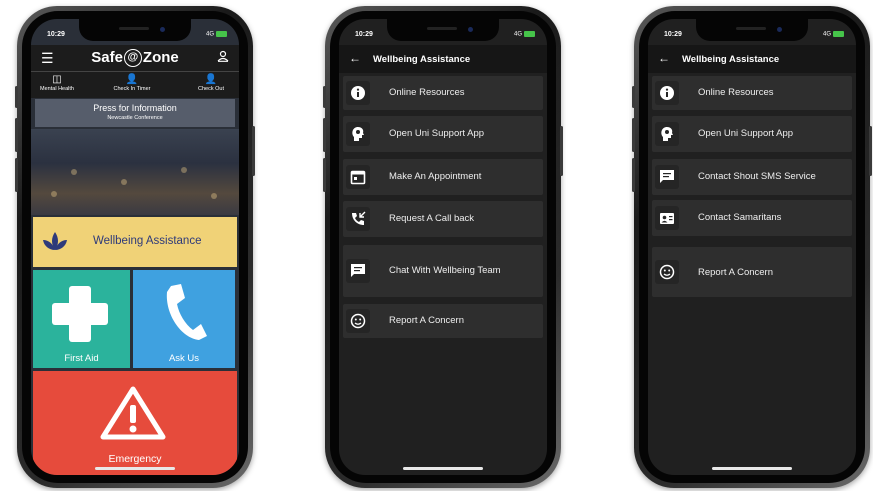 This screenshot has height=491, width=873. I want to click on request-call-back-item: Request A Call back, so click(443, 219).